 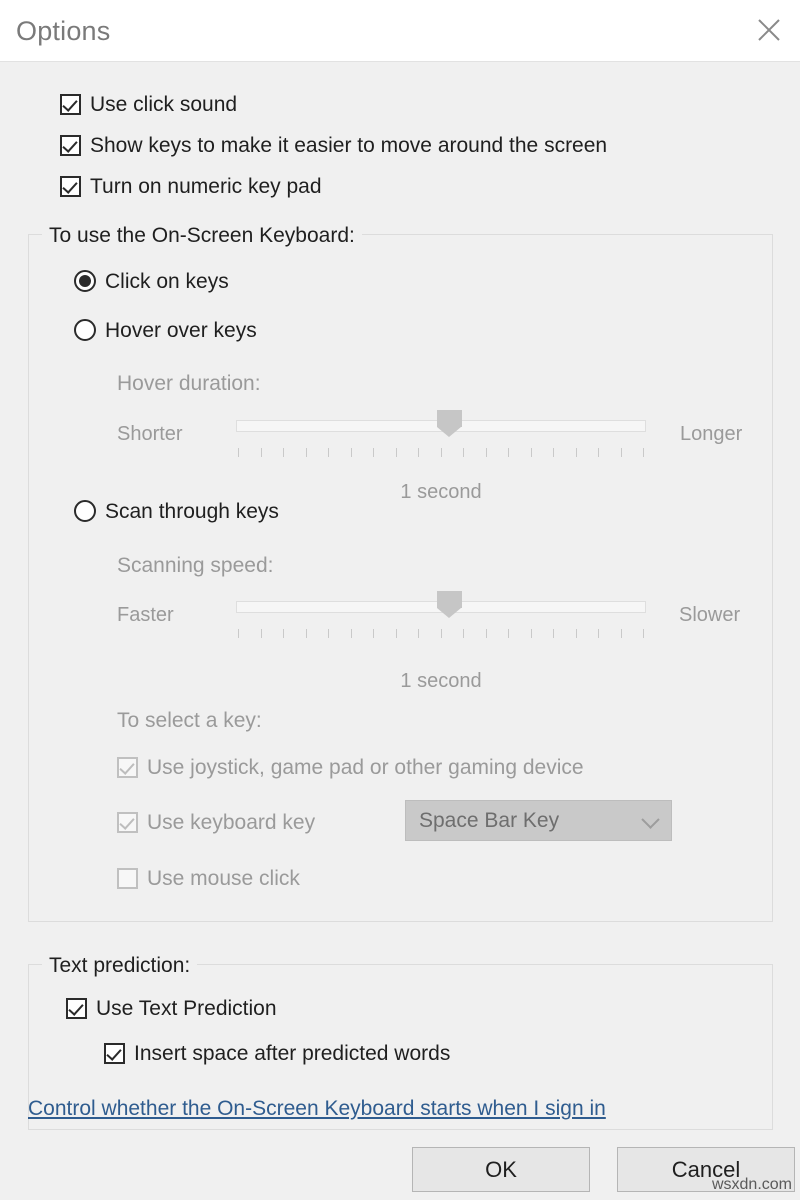 What do you see at coordinates (277, 1053) in the screenshot?
I see `checkbox-insert-space: Insert space after predicted words` at bounding box center [277, 1053].